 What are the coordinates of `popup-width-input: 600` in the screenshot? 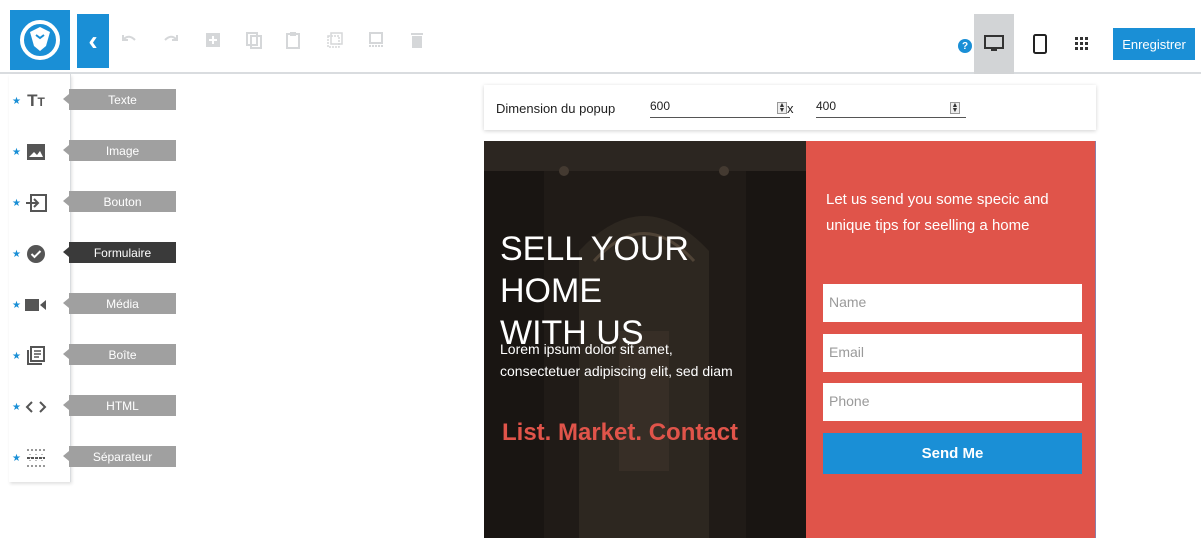 It's located at (720, 108).